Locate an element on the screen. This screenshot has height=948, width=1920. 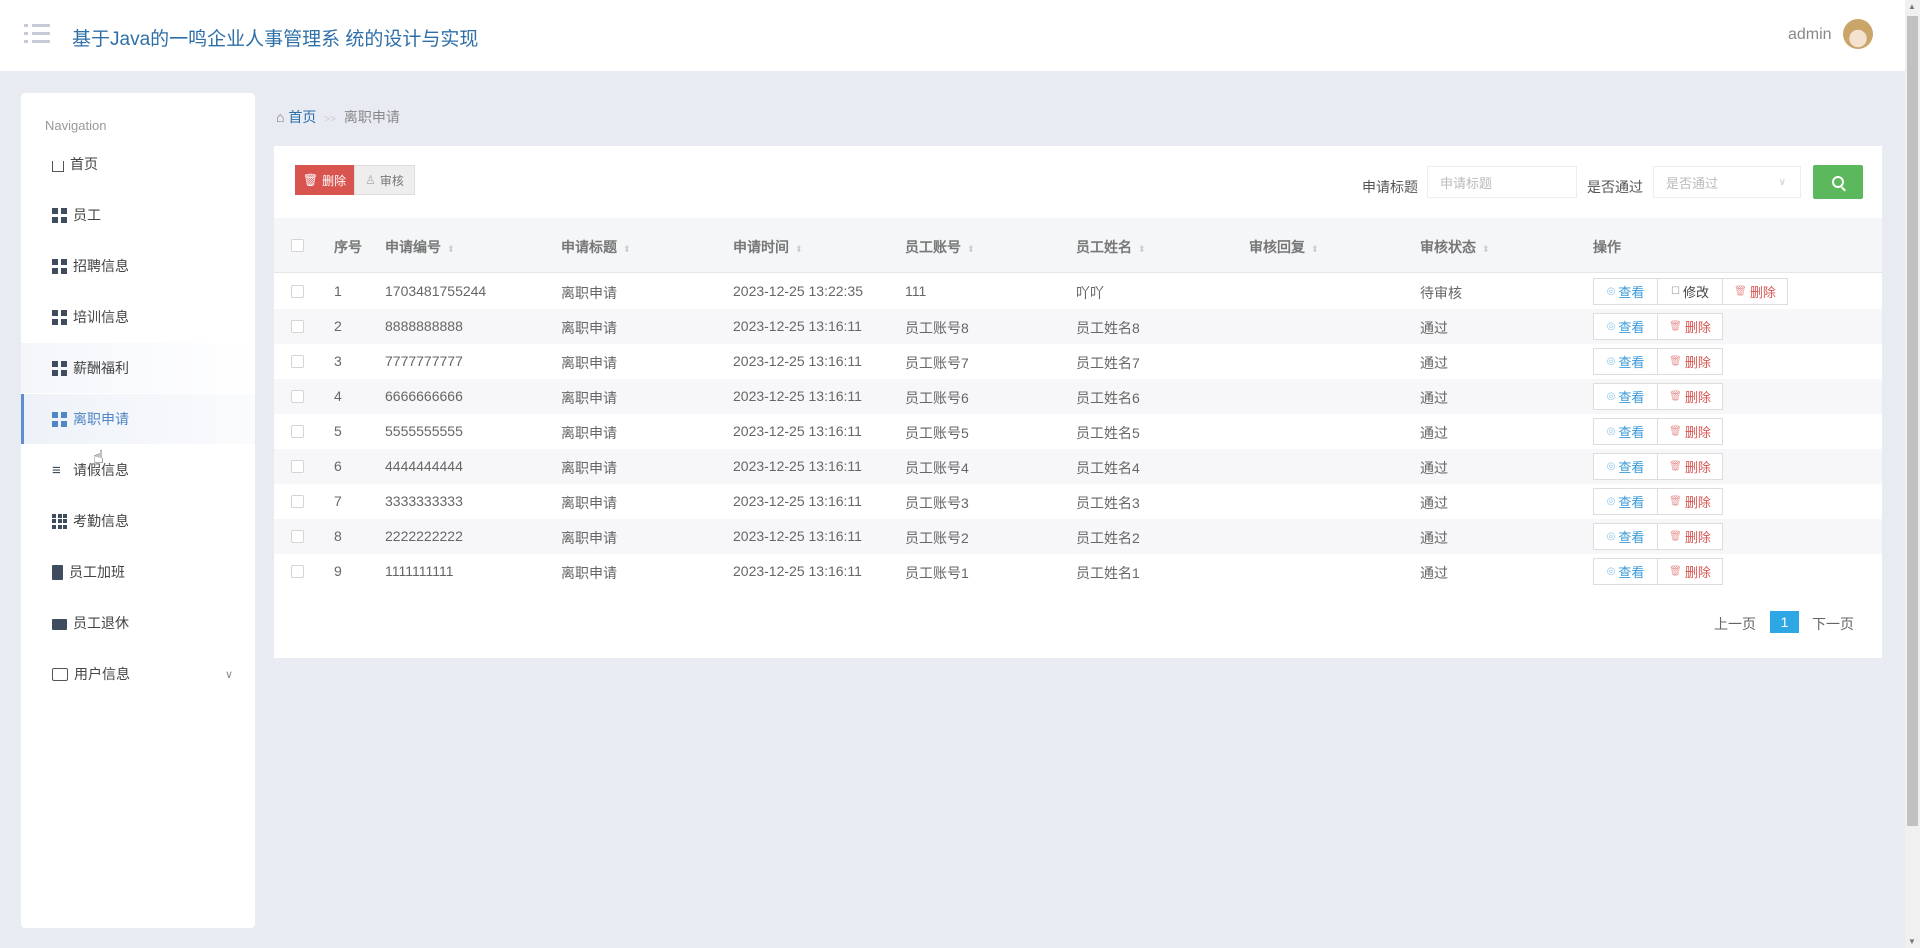
page-scrollbar: ▲ ▼ is located at coordinates (1912, 474).